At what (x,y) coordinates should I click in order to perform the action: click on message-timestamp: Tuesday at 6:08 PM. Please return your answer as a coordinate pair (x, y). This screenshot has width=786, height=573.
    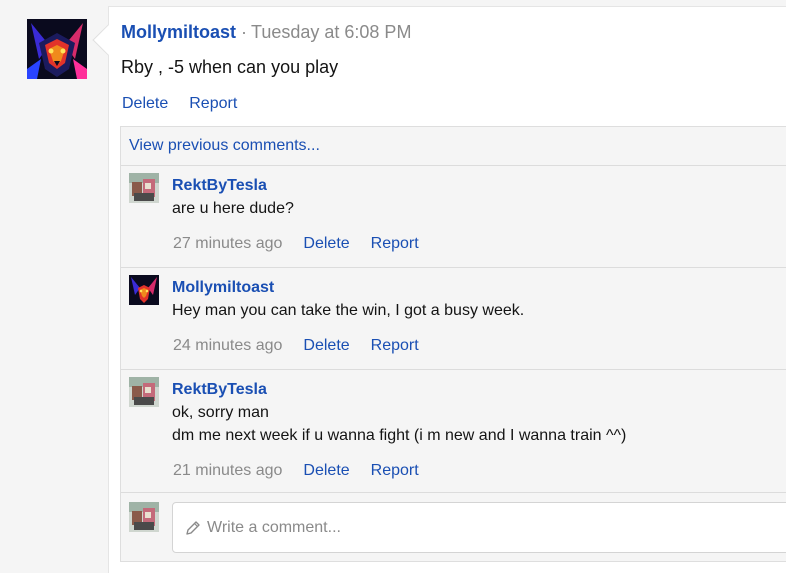
    Looking at the image, I should click on (331, 32).